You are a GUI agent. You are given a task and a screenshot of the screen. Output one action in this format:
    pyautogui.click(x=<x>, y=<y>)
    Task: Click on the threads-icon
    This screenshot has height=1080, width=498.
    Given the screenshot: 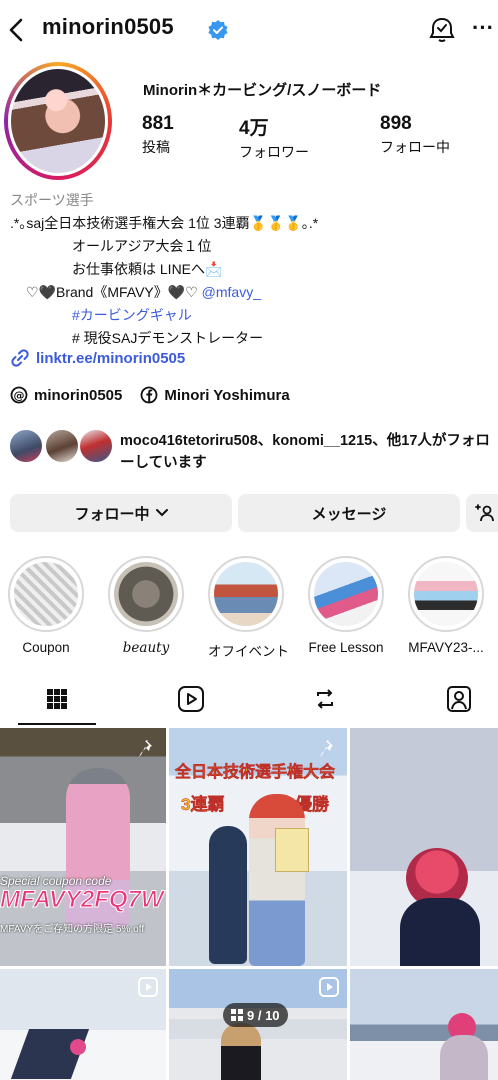 What is the action you would take?
    pyautogui.click(x=442, y=29)
    